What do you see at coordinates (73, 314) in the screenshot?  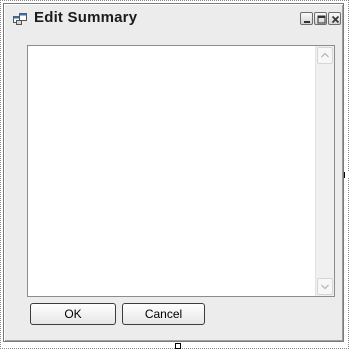 I see `ok-button: OK` at bounding box center [73, 314].